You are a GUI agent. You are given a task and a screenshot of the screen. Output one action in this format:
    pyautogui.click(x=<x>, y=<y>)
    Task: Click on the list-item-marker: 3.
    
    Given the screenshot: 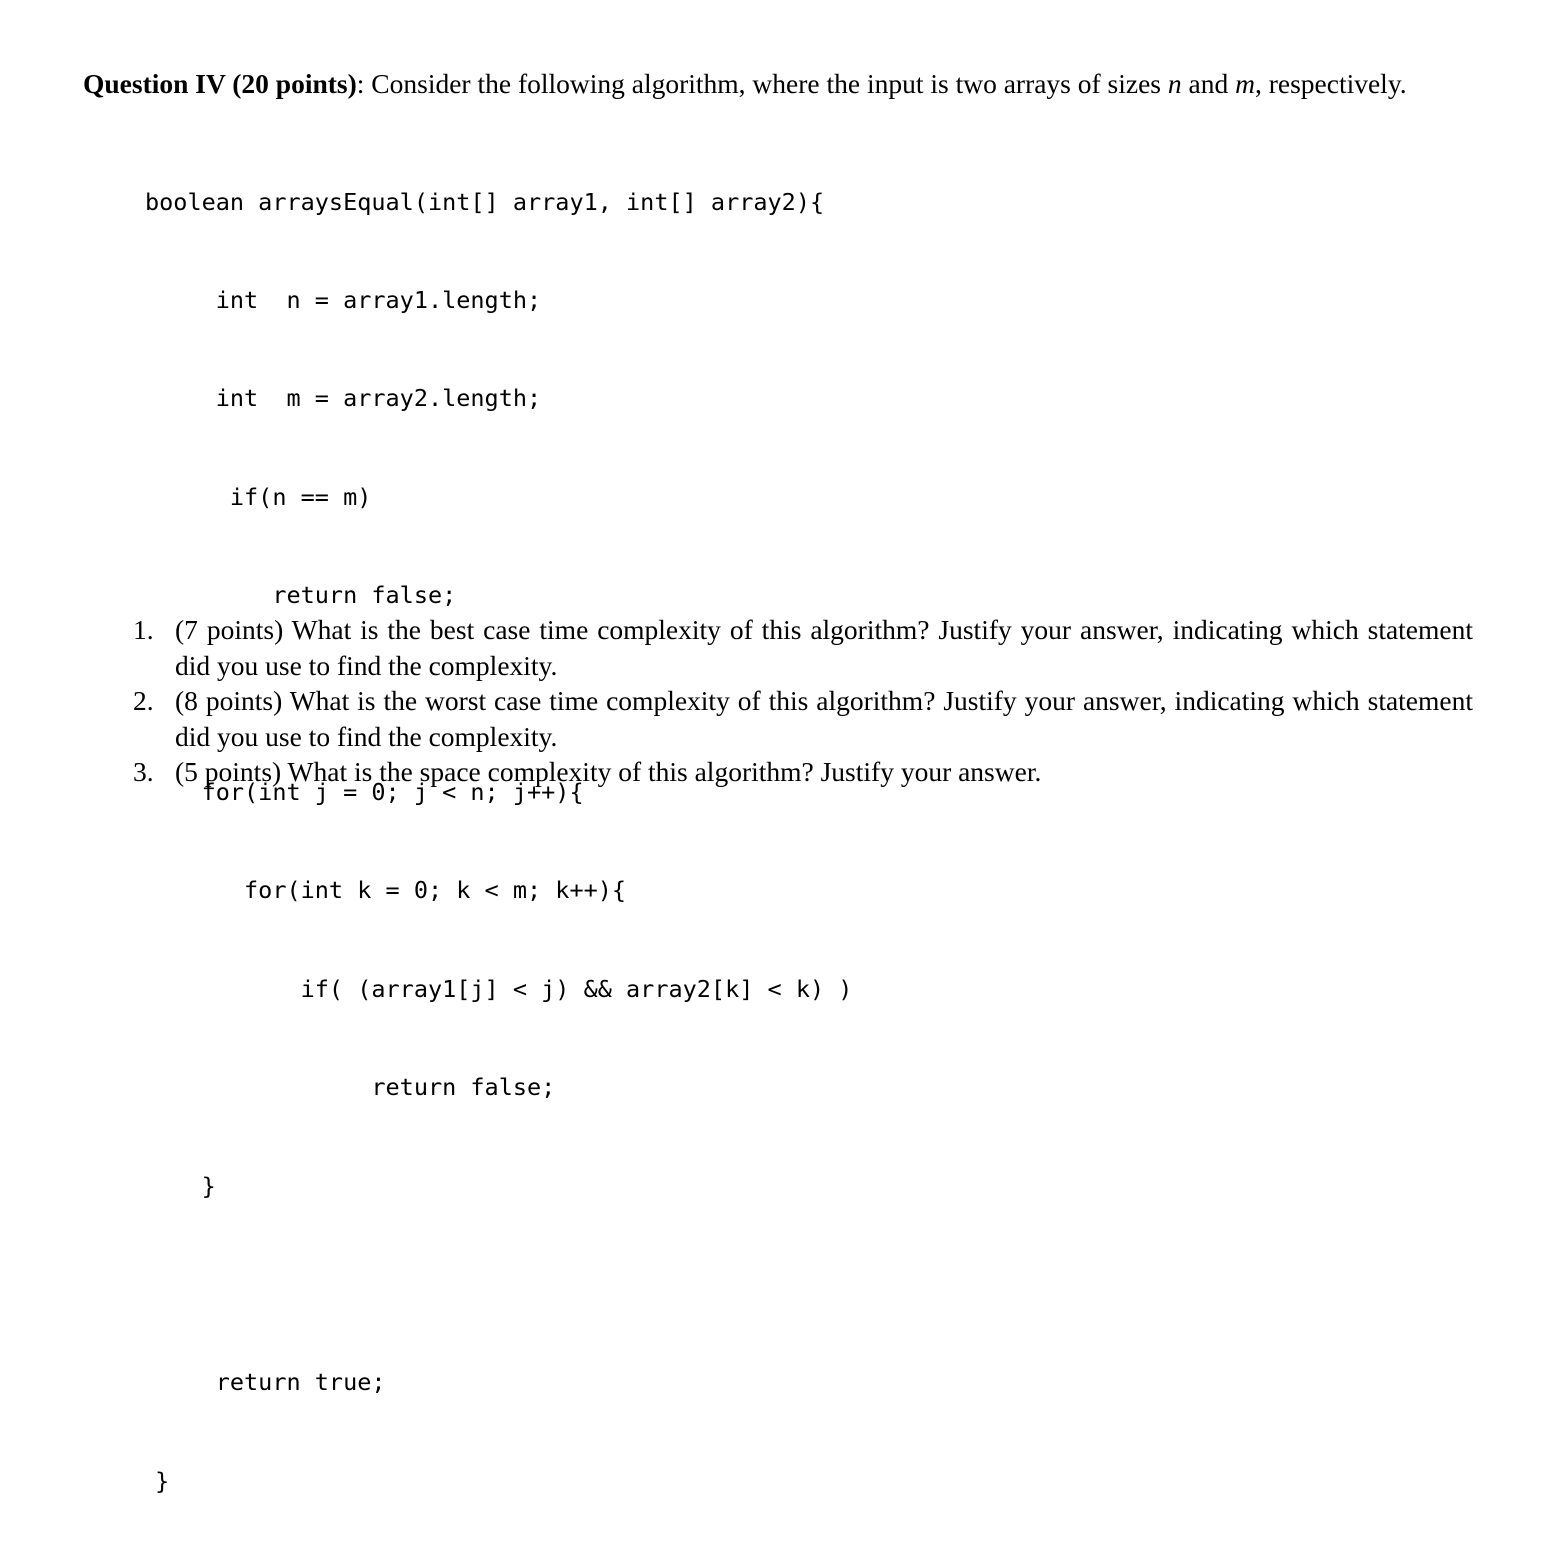 What is the action you would take?
    pyautogui.click(x=143, y=771)
    